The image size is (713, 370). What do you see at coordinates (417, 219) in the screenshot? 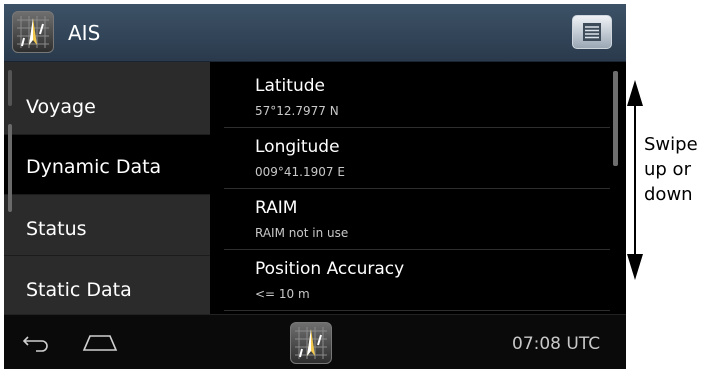
I see `list-item-raim: RAIM RAIM not in use` at bounding box center [417, 219].